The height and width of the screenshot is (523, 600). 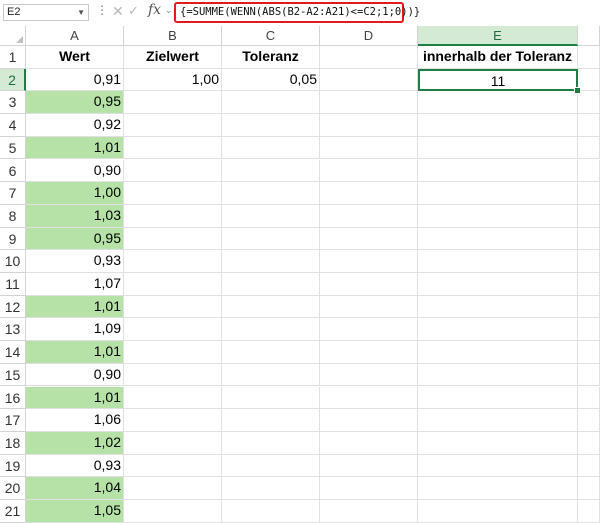 I want to click on header-cell-e: innerhalb der Toleranz, so click(x=498, y=57).